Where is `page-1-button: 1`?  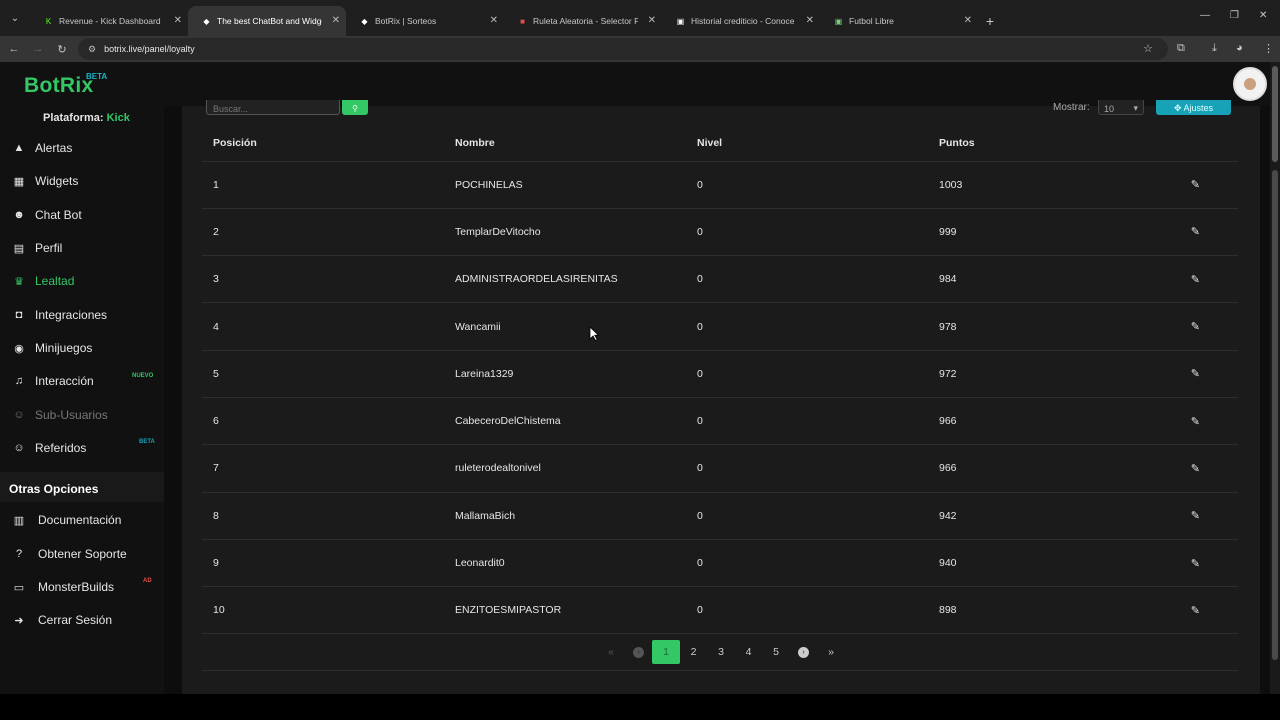
page-1-button: 1 is located at coordinates (666, 652).